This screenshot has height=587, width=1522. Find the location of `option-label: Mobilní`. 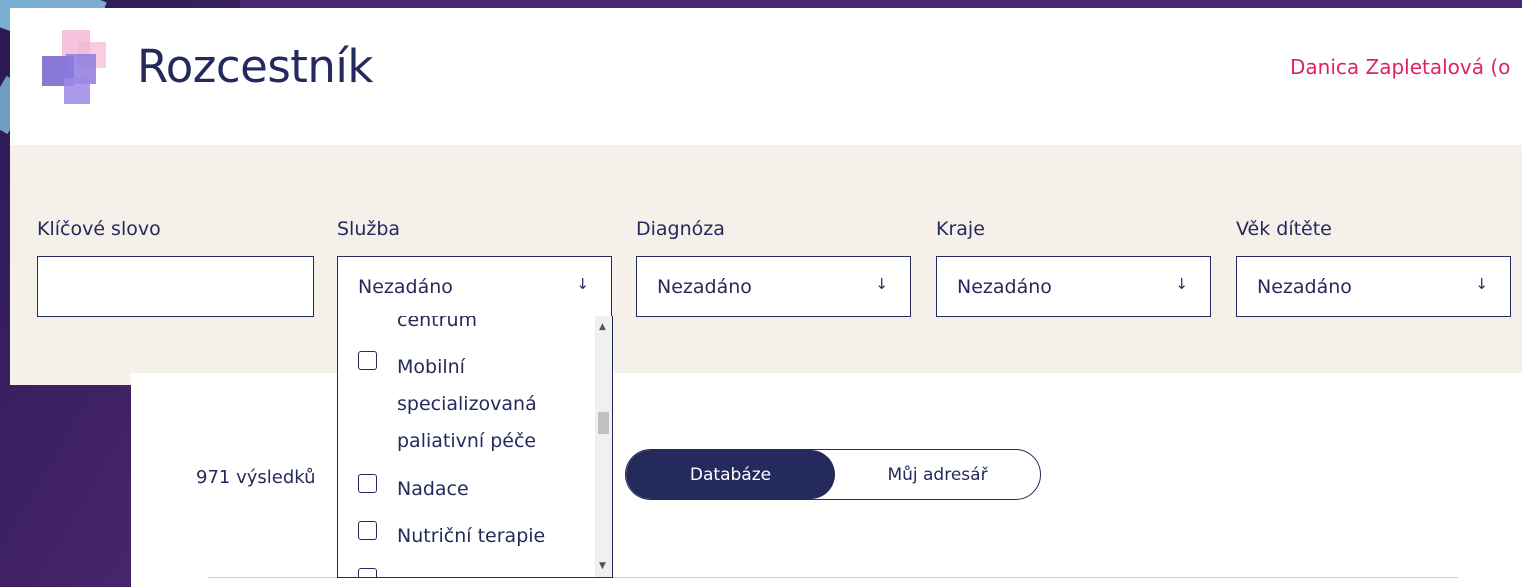

option-label: Mobilní is located at coordinates (431, 367).